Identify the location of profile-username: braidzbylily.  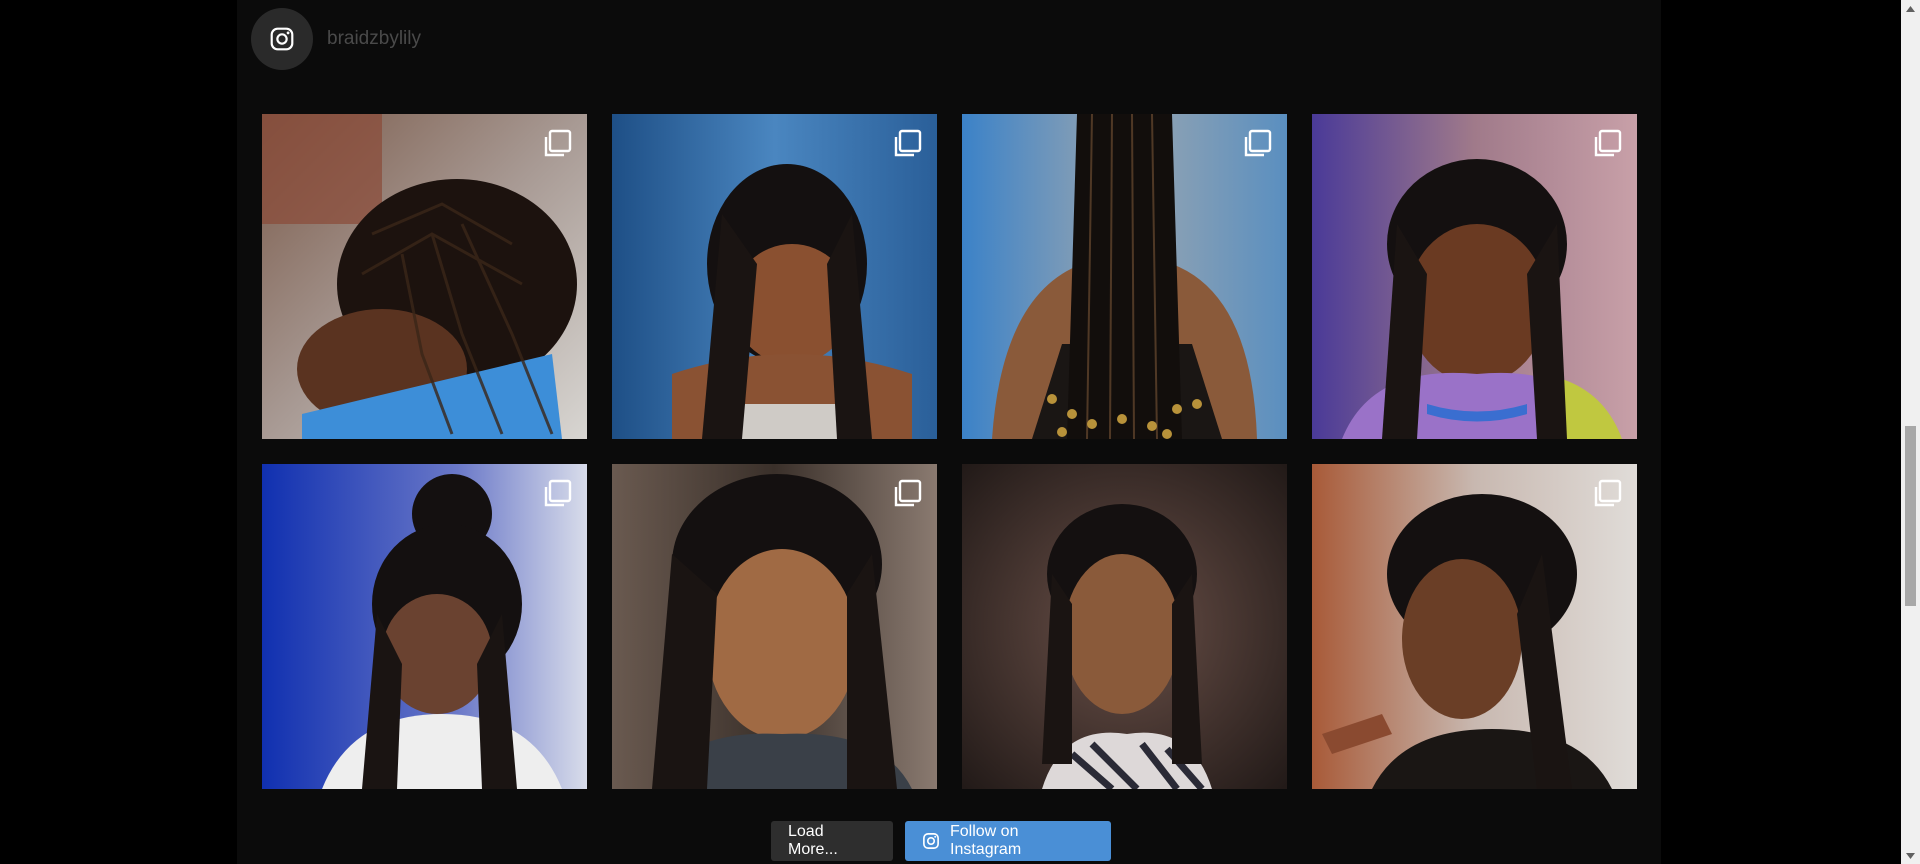
(374, 39).